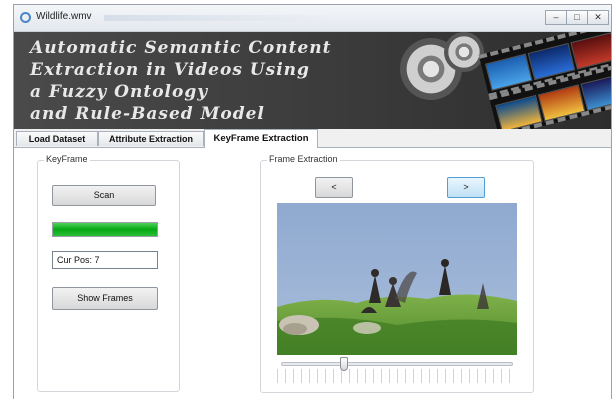 The width and height of the screenshot is (614, 401). I want to click on frame-slider-thumb, so click(343, 364).